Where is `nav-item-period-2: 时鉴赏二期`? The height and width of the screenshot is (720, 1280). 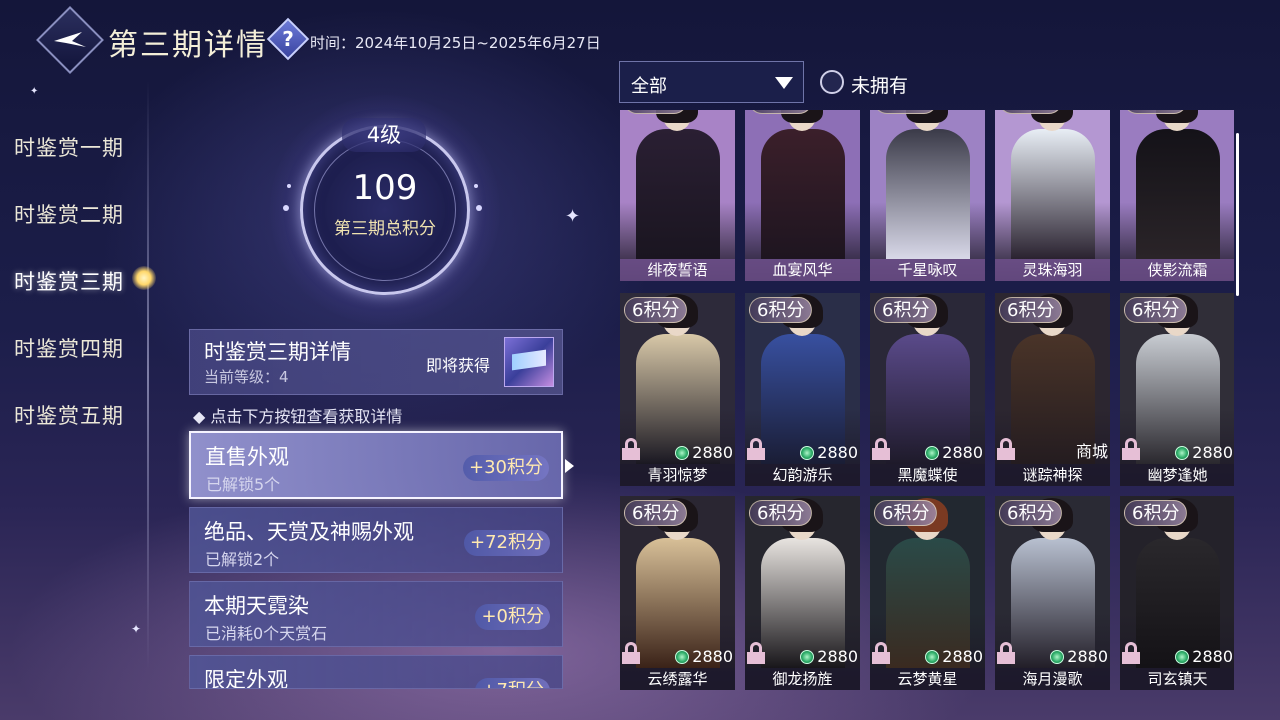
nav-item-period-2: 时鉴赏二期 is located at coordinates (69, 214).